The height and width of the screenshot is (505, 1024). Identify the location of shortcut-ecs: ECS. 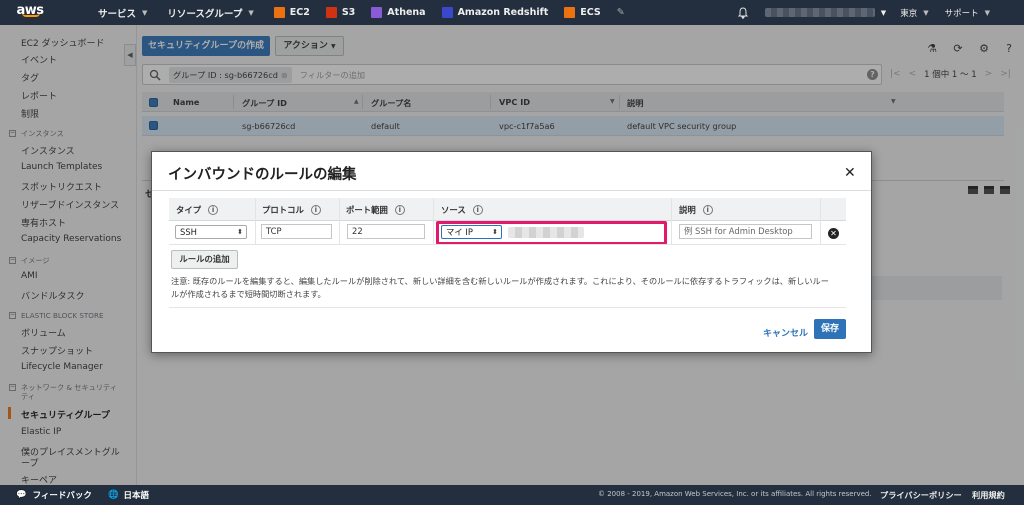
(582, 12).